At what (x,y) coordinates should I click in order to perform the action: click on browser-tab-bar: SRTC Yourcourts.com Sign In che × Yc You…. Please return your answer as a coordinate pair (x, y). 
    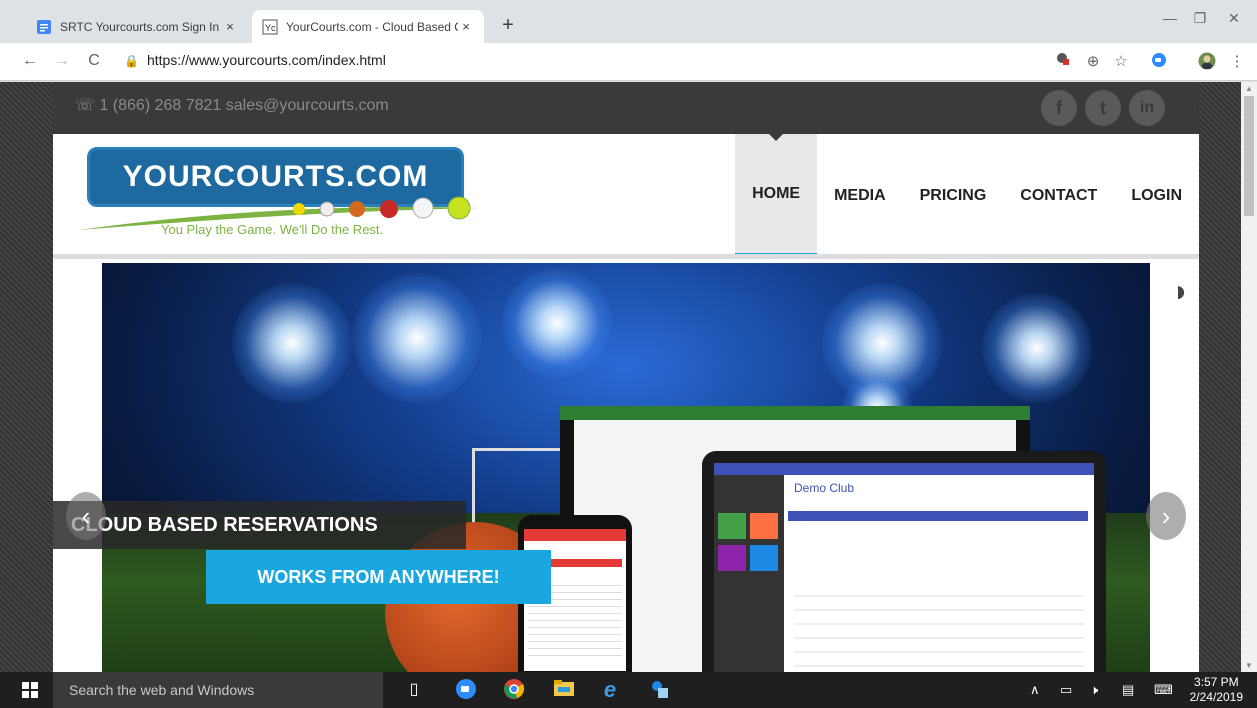
    Looking at the image, I should click on (628, 21).